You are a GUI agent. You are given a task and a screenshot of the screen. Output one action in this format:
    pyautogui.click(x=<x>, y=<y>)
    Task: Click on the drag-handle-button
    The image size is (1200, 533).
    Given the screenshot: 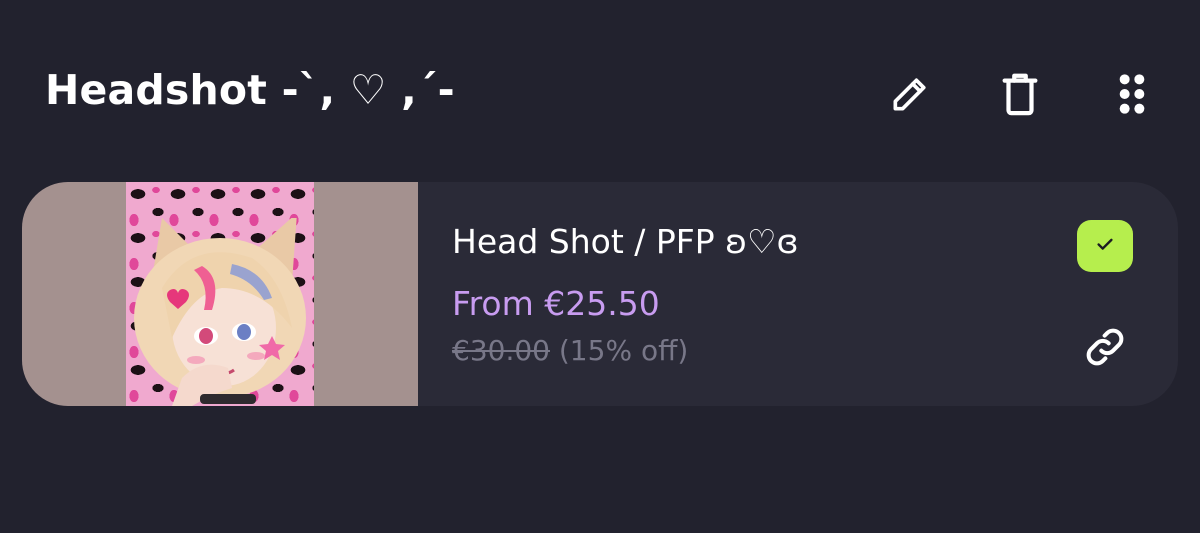 What is the action you would take?
    pyautogui.click(x=1132, y=96)
    